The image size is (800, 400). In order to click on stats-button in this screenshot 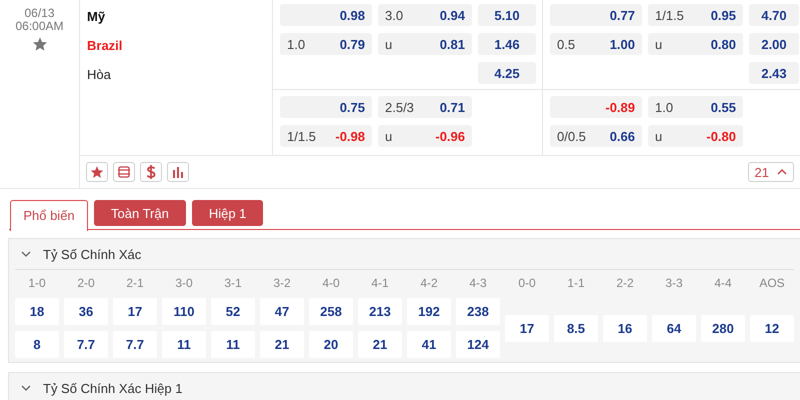, I will do `click(178, 172)`.